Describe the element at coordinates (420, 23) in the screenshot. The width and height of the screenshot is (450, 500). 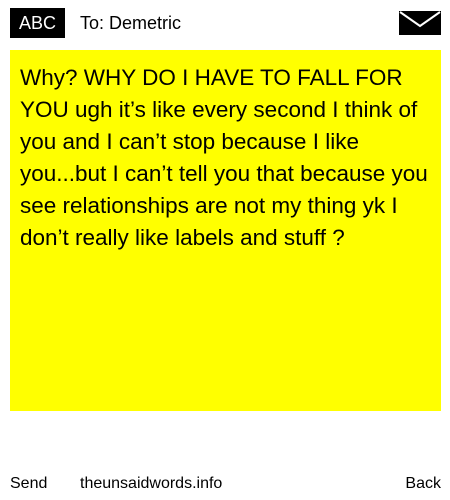
I see `envelope-icon` at that location.